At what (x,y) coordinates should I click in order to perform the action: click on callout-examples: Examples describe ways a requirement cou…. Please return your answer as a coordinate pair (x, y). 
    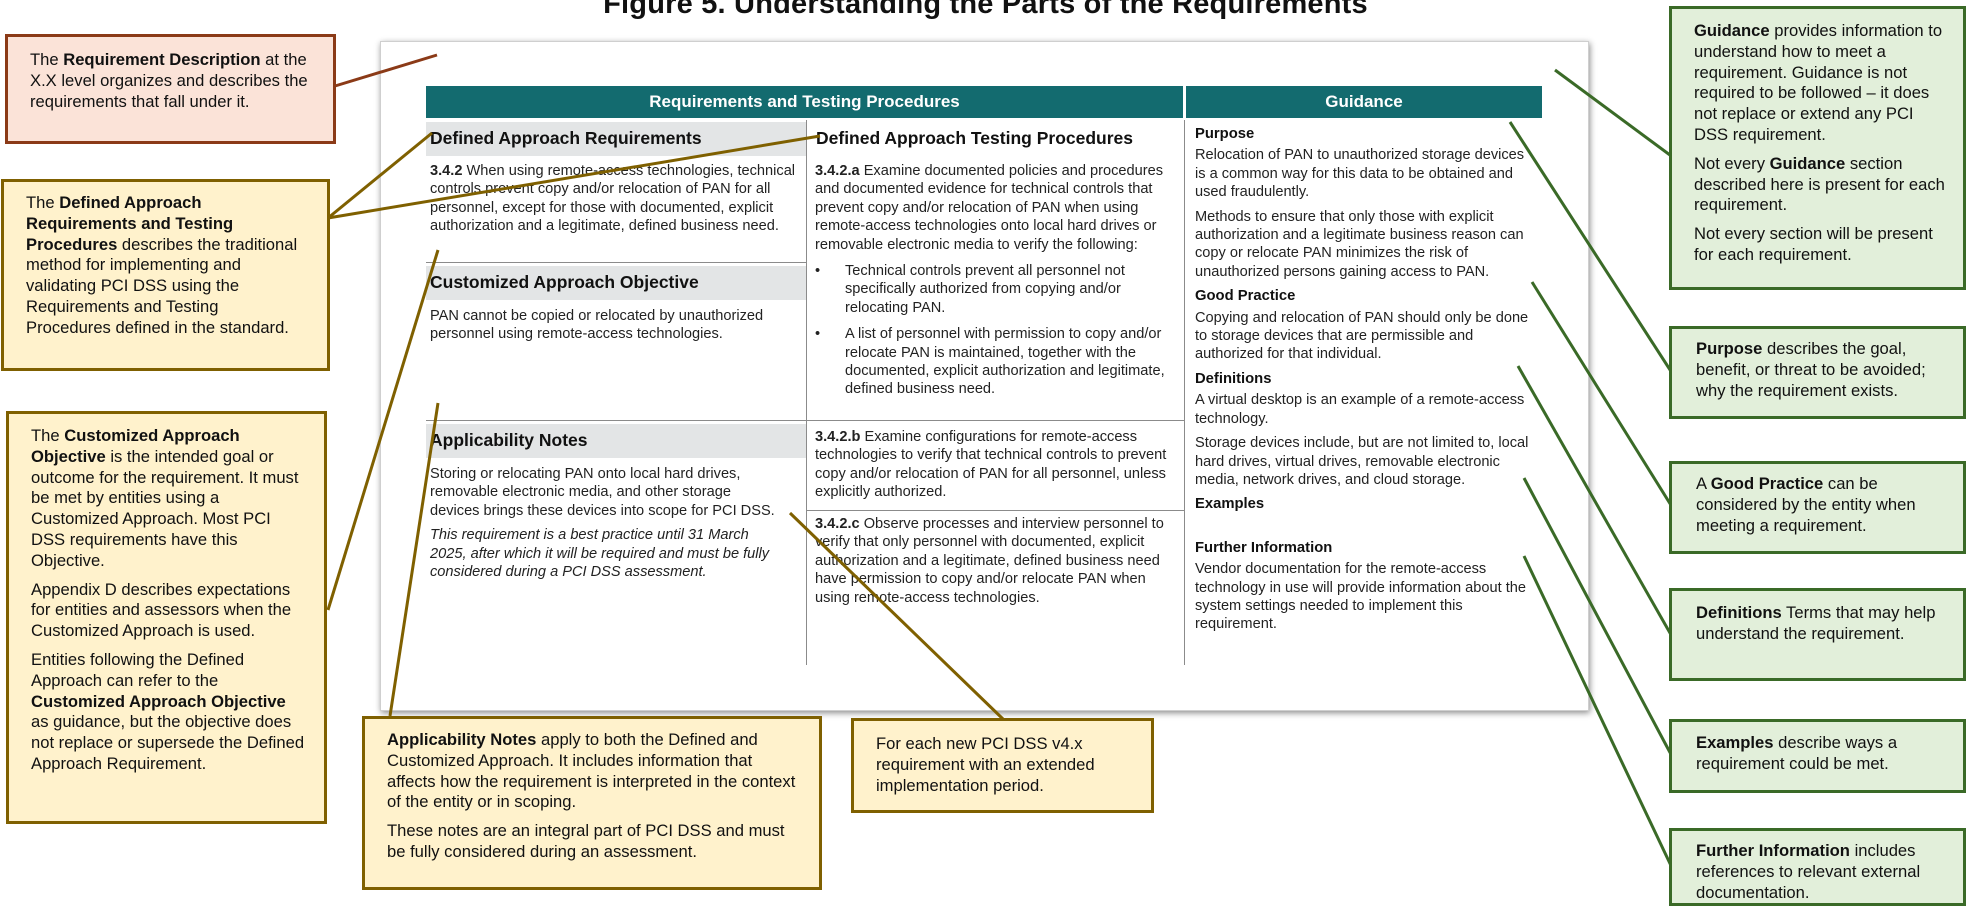
    Looking at the image, I should click on (1817, 756).